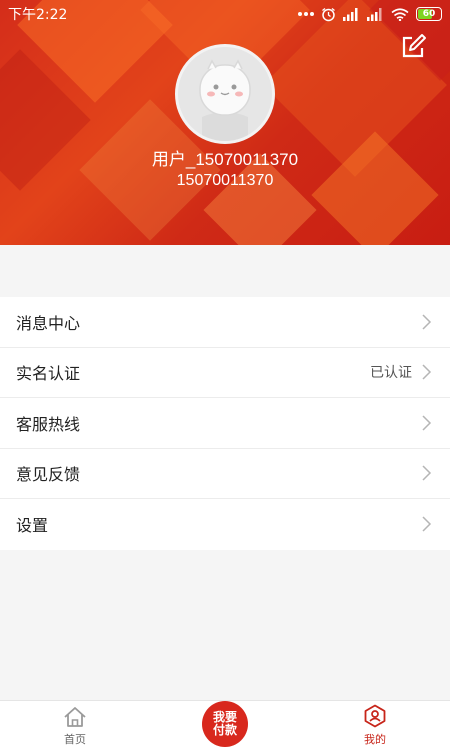 This screenshot has height=750, width=450. I want to click on menu-item-message-center: 消息中心, so click(225, 322).